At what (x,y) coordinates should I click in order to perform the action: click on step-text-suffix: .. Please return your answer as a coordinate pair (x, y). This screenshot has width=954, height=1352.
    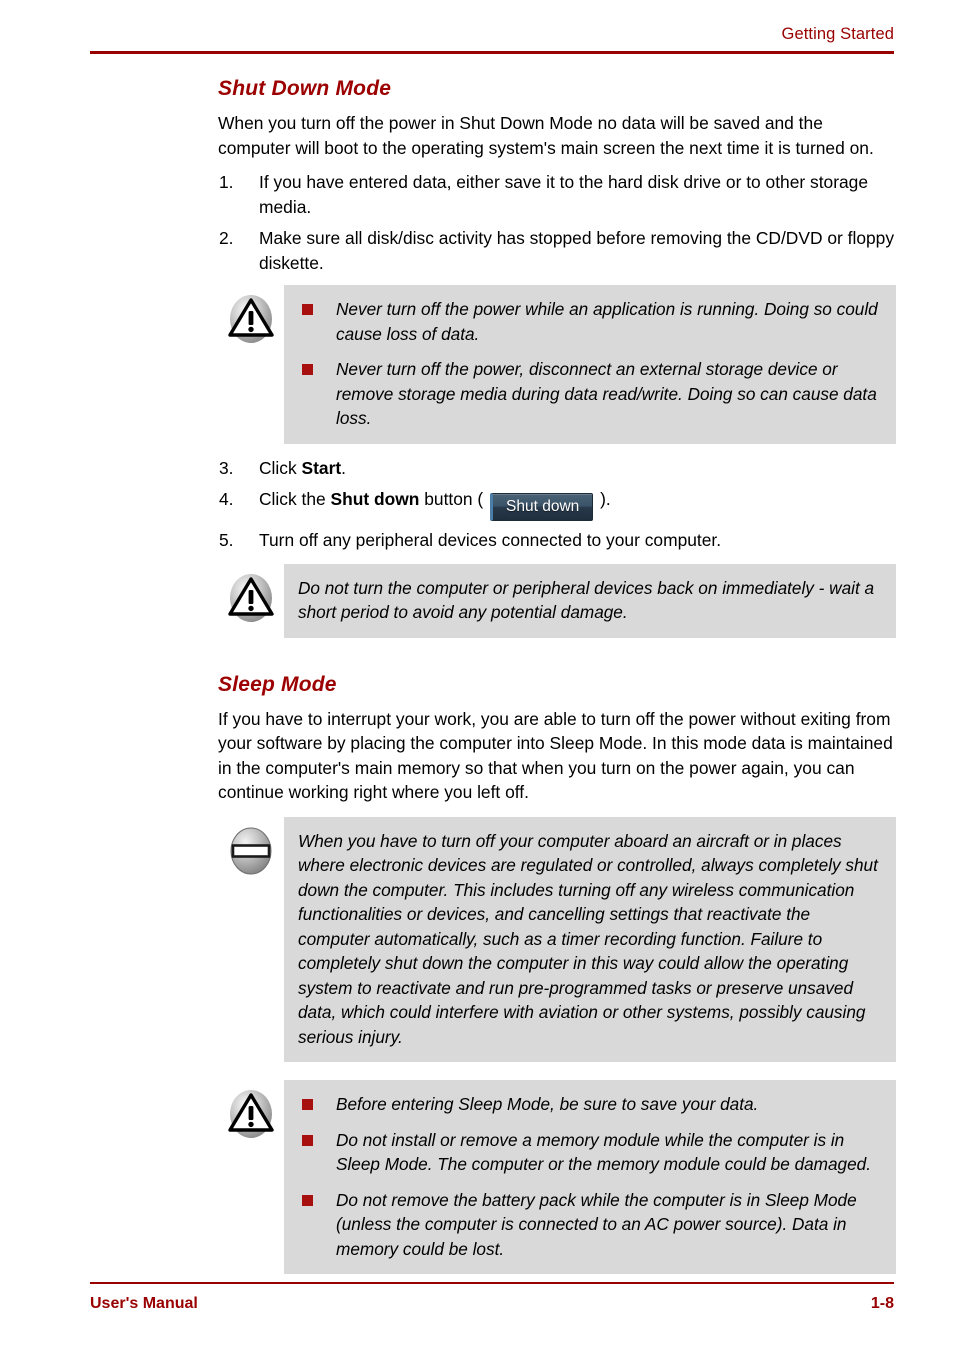
    Looking at the image, I should click on (343, 467).